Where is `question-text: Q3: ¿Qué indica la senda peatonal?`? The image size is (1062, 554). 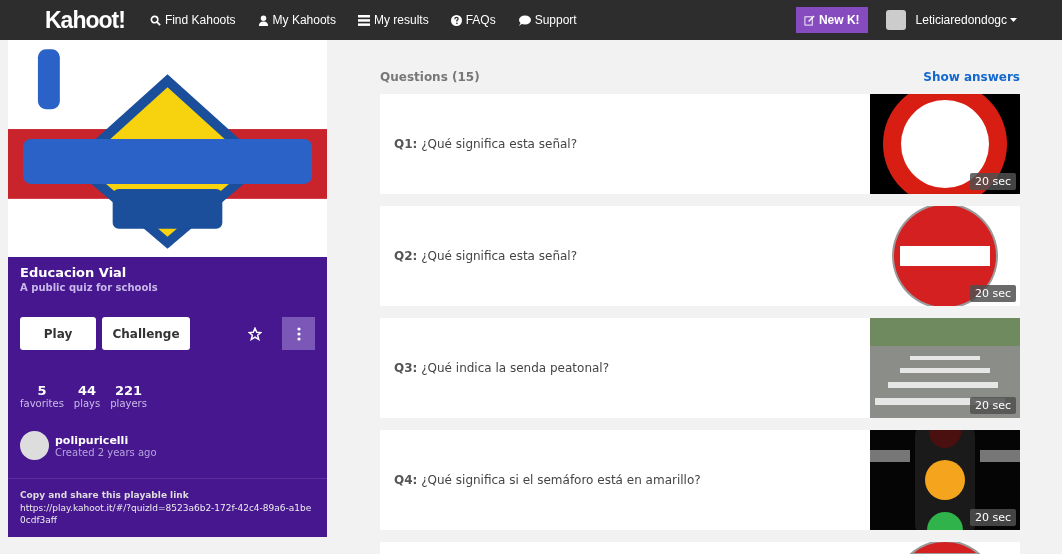
question-text: Q3: ¿Qué indica la senda peatonal? is located at coordinates (502, 368).